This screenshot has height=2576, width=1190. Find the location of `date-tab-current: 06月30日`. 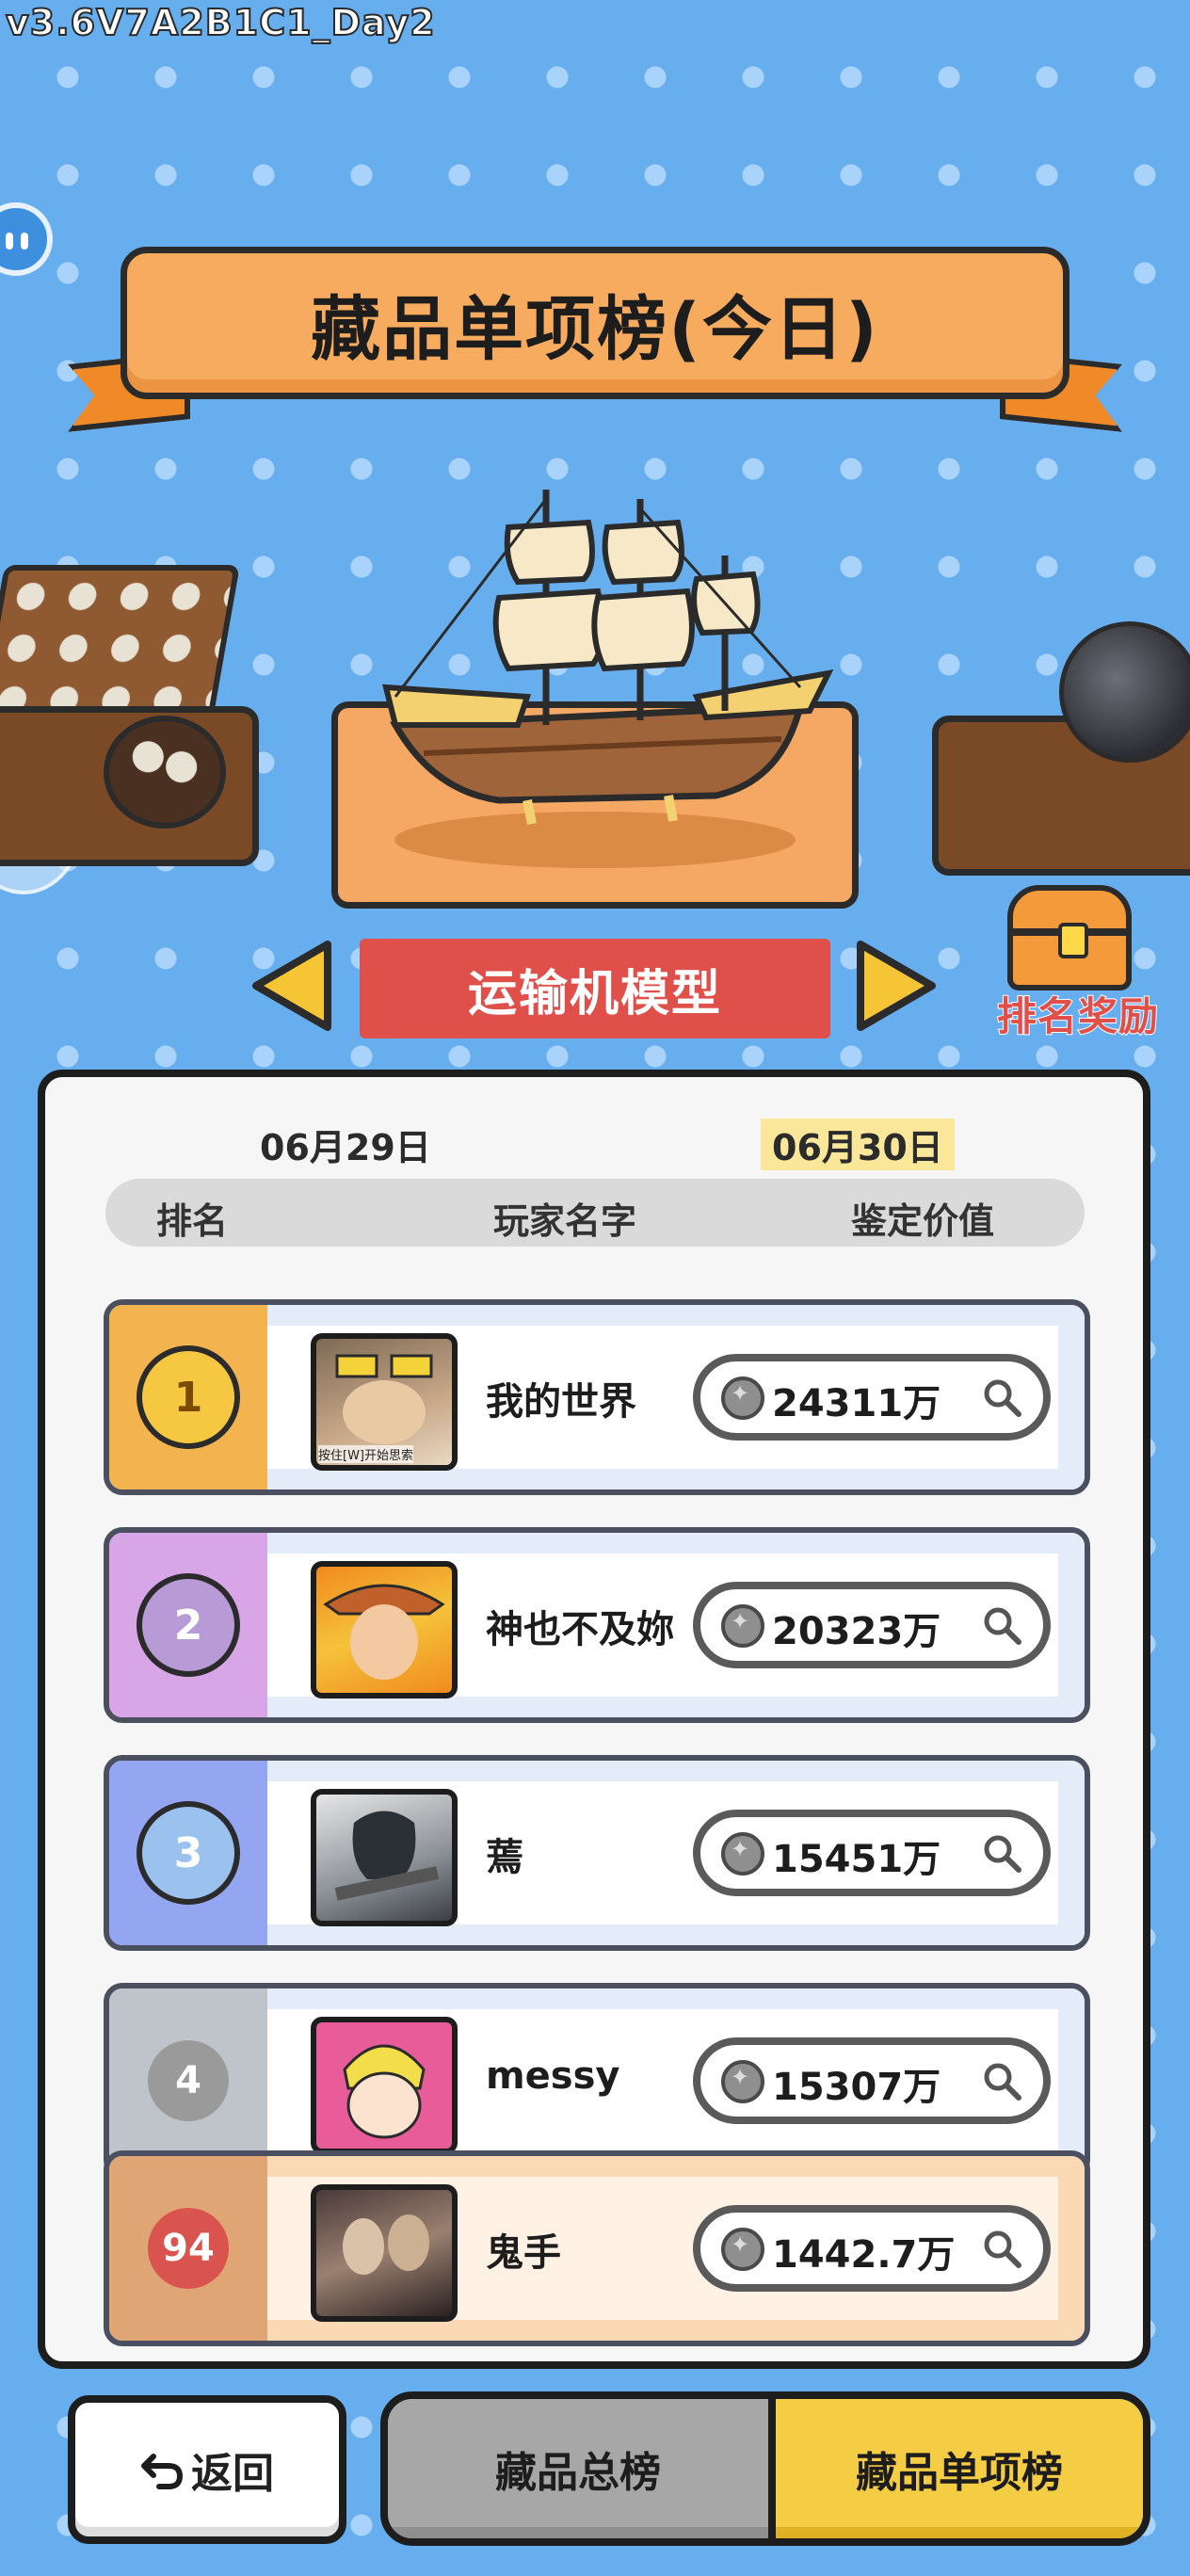

date-tab-current: 06月30日 is located at coordinates (858, 1144).